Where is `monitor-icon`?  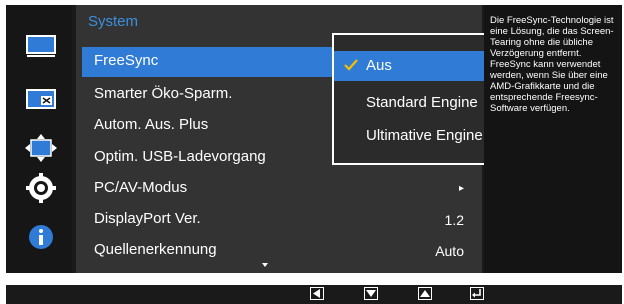
monitor-icon is located at coordinates (41, 46).